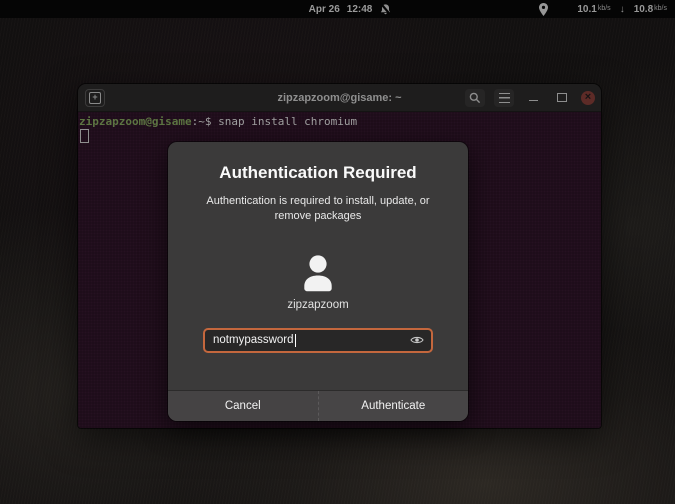 This screenshot has height=504, width=675. I want to click on search-icon, so click(475, 97).